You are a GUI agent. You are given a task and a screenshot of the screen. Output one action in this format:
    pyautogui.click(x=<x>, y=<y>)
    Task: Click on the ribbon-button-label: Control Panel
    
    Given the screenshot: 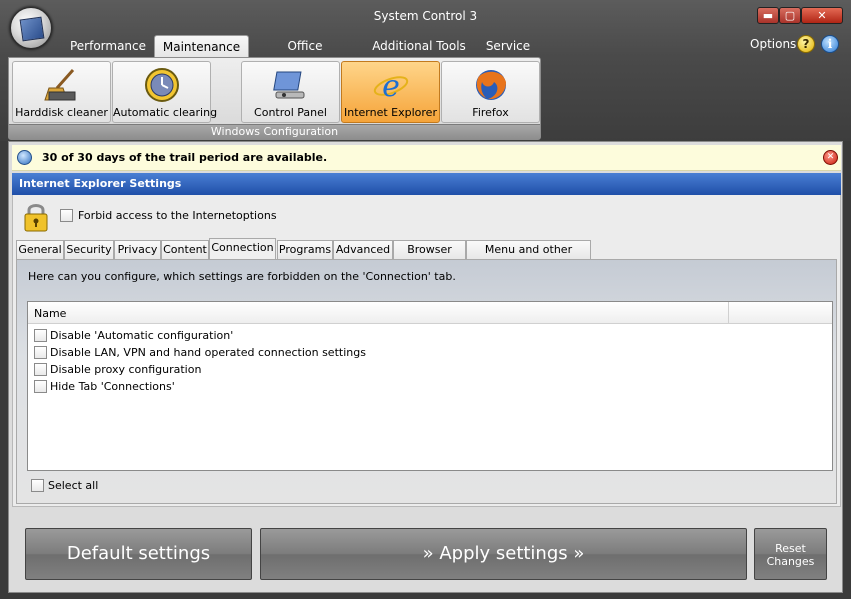 What is the action you would take?
    pyautogui.click(x=290, y=112)
    